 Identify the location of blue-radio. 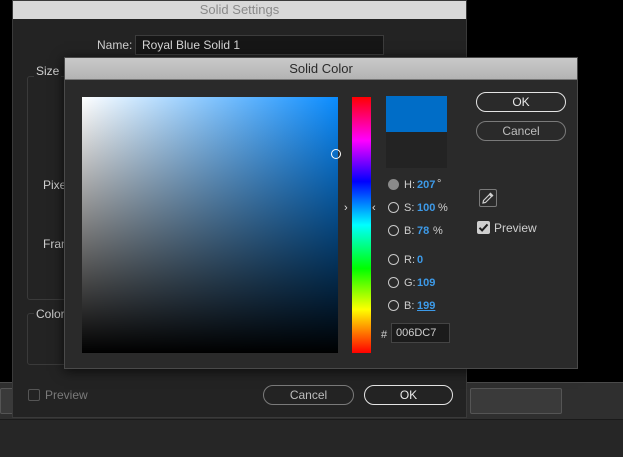
(393, 305).